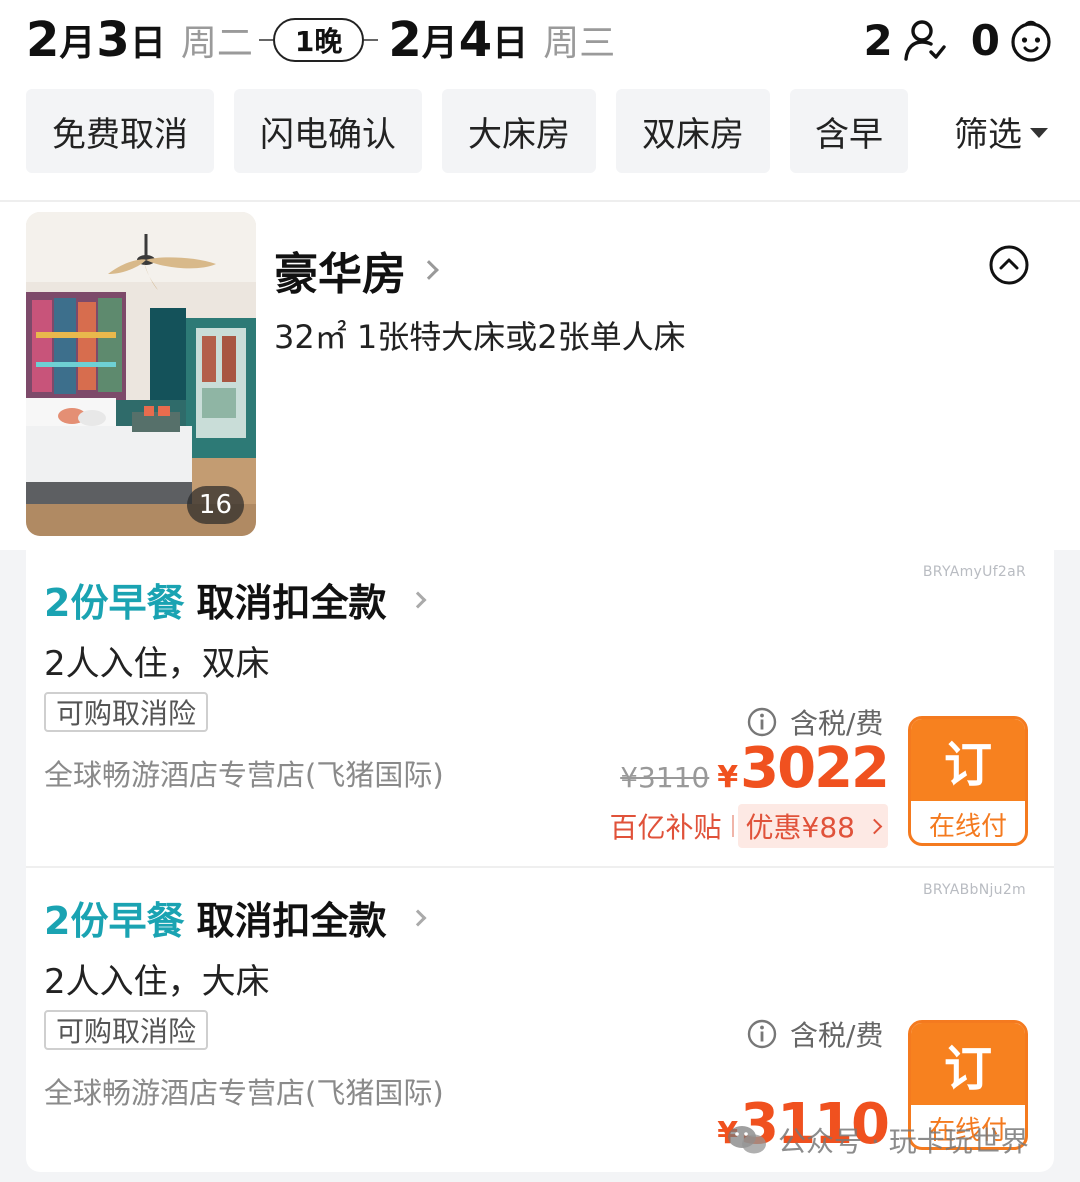 The image size is (1080, 1182). I want to click on discount-label: 优惠¥88, so click(800, 827).